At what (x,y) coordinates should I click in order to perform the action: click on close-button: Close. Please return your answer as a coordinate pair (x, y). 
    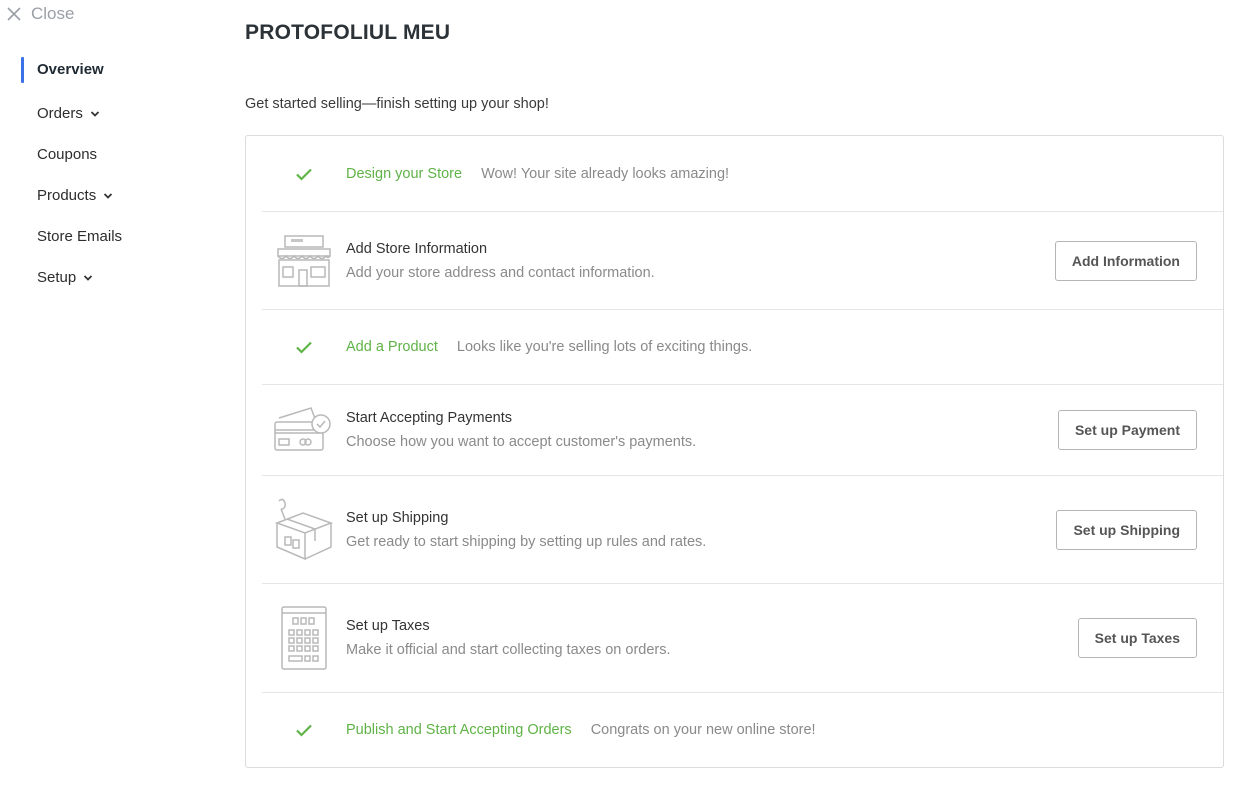
    Looking at the image, I should click on (40, 14).